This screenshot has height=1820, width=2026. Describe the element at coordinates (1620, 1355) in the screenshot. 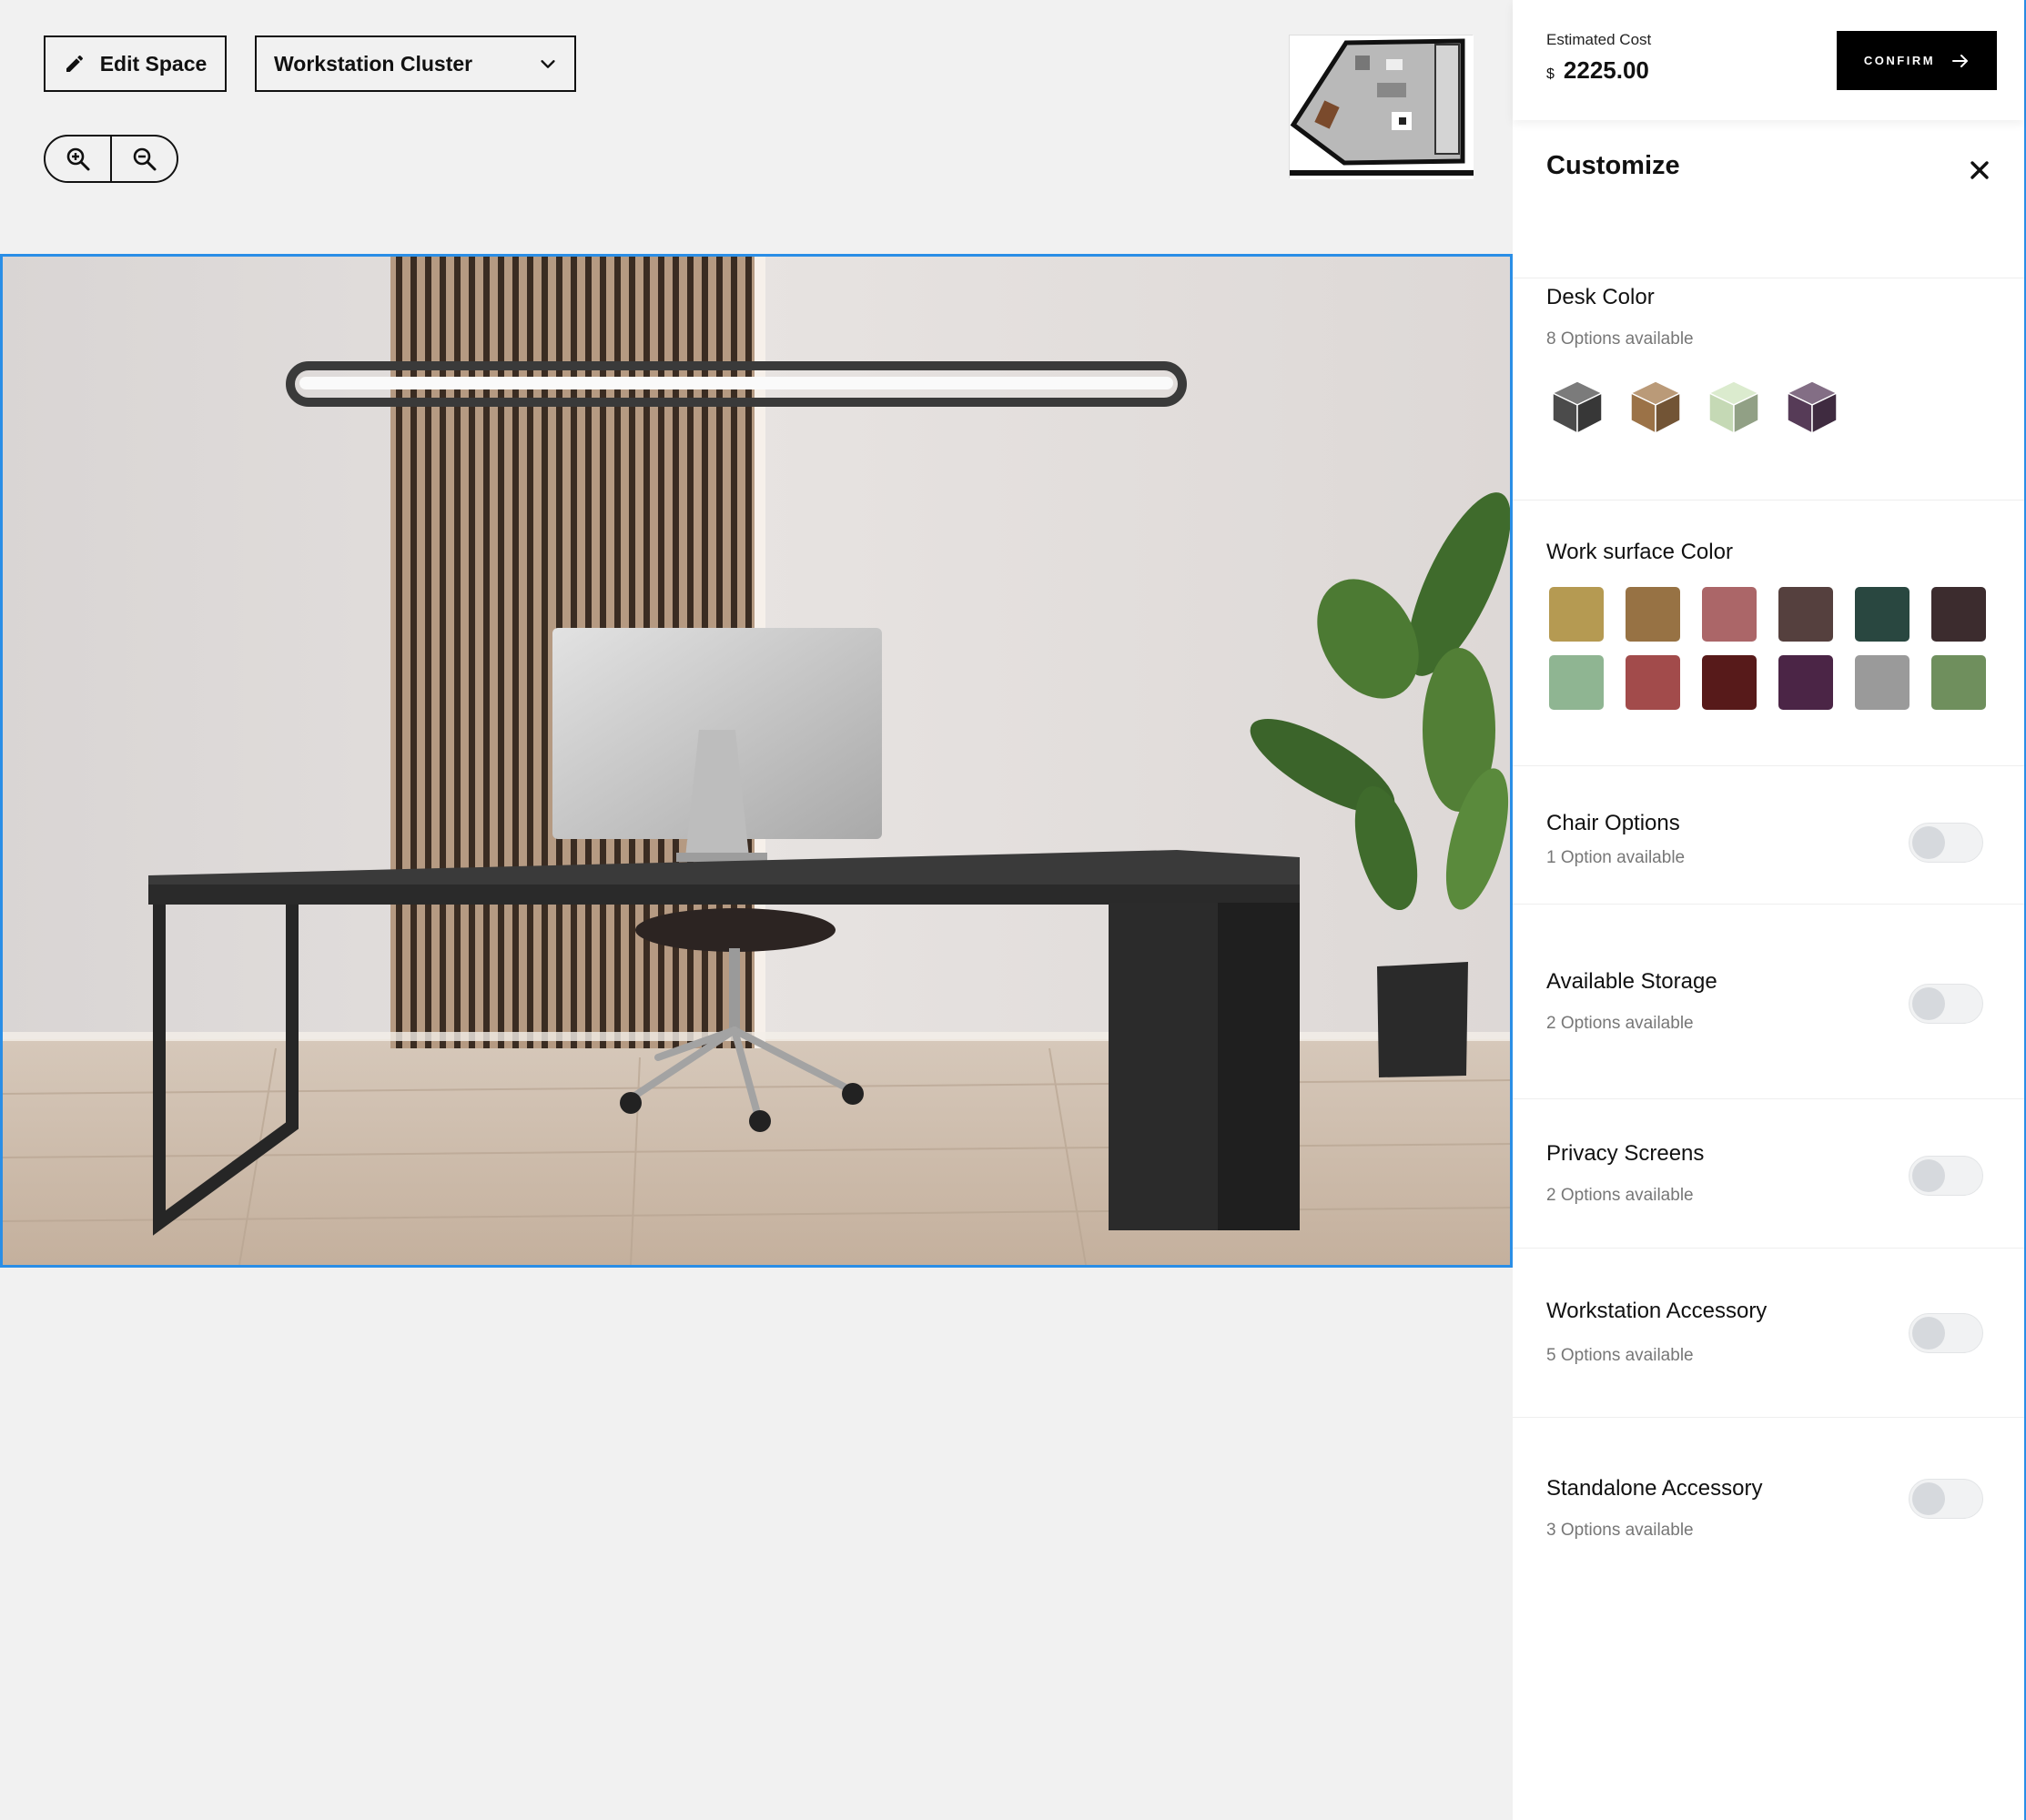

I see `workstation-accessory-subtitle: 5 Options available` at that location.